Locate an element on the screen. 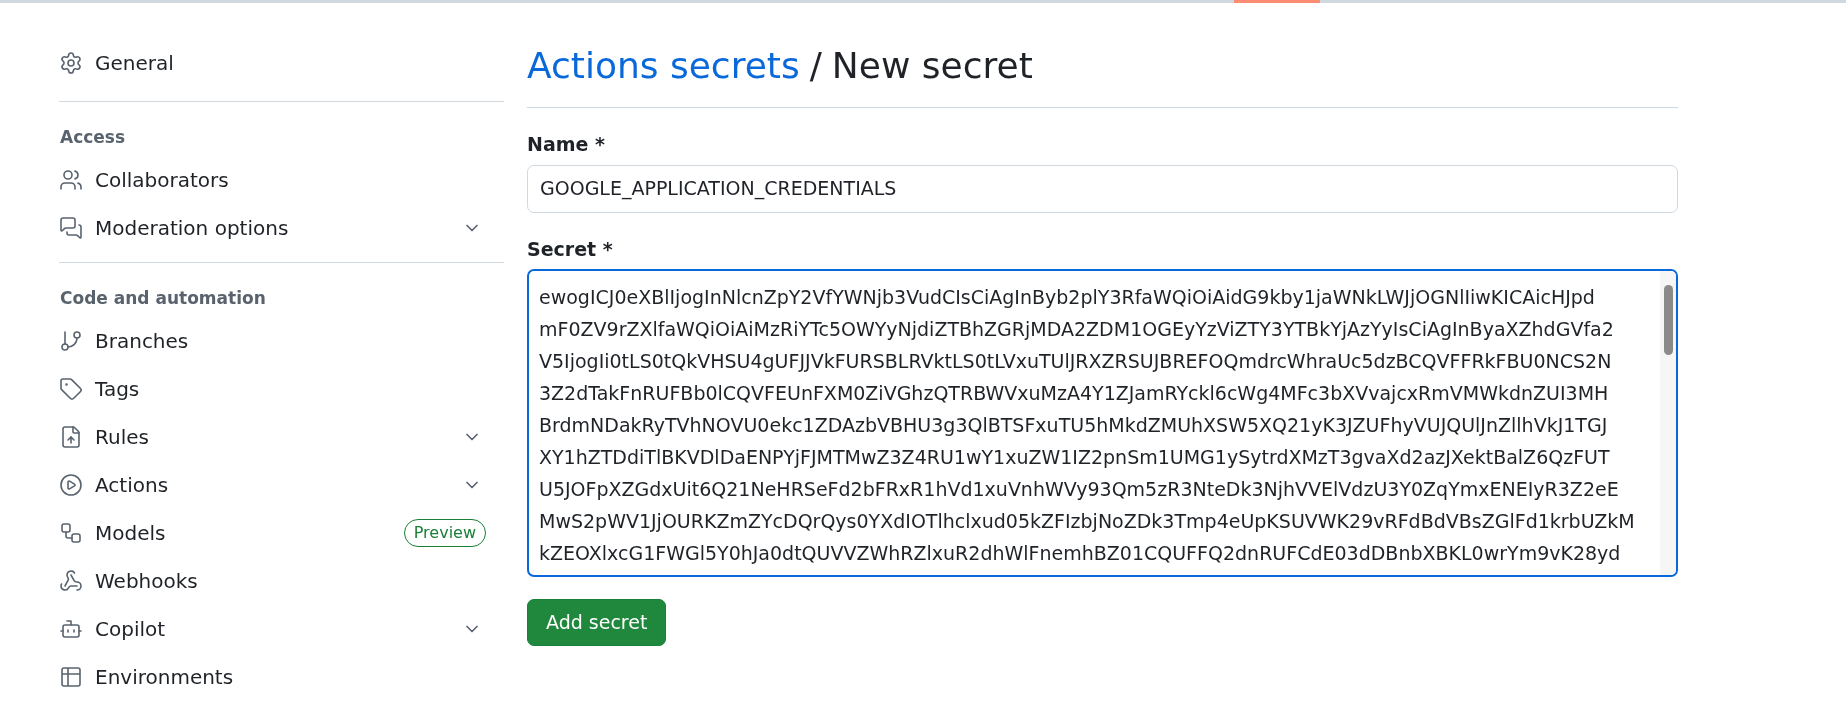 This screenshot has width=1846, height=723. sidebar-item: Collaborators is located at coordinates (281, 180).